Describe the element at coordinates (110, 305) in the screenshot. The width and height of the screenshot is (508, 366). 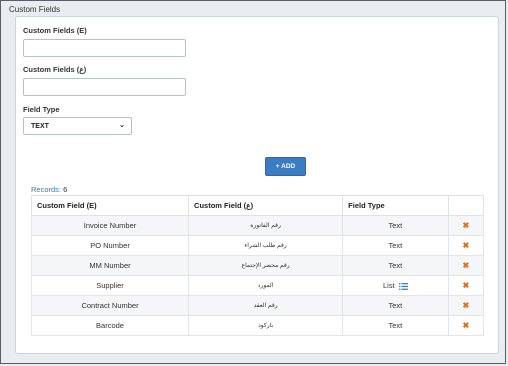
I see `cell-field-e: Contract Number` at that location.